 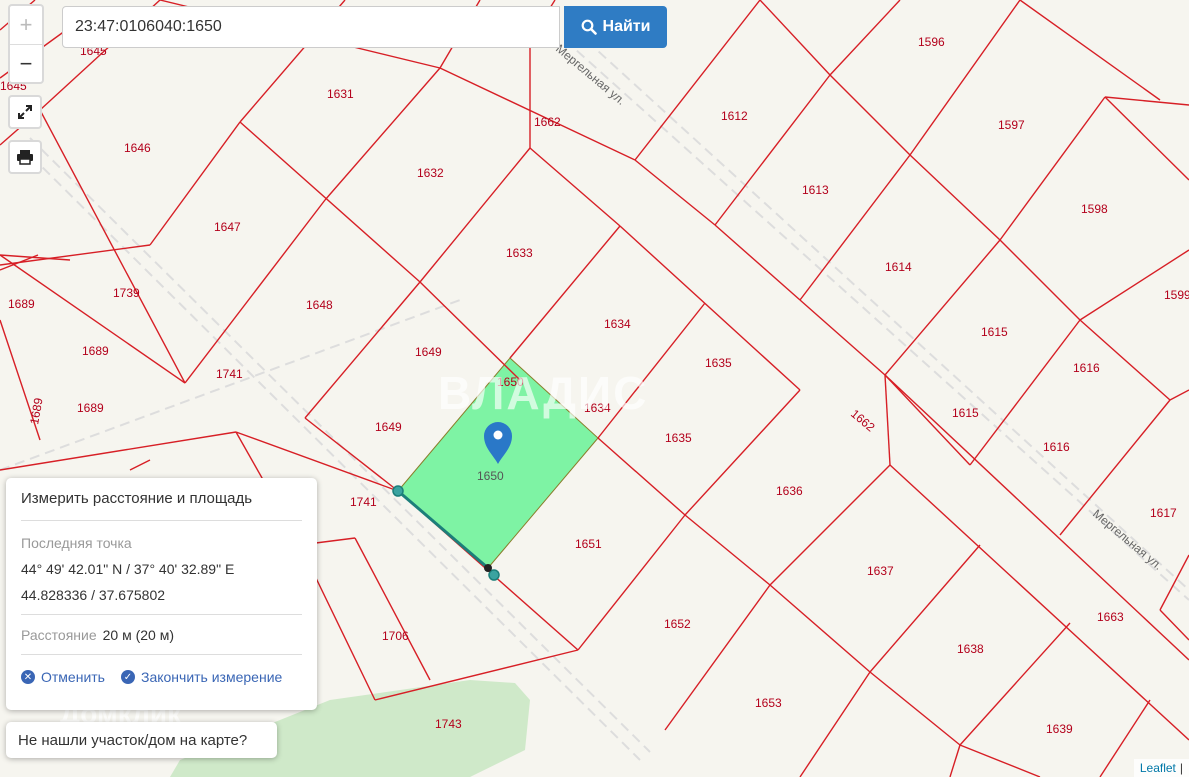 I want to click on not-found-button: Не нашли участок/дом на карте?, so click(x=141, y=740).